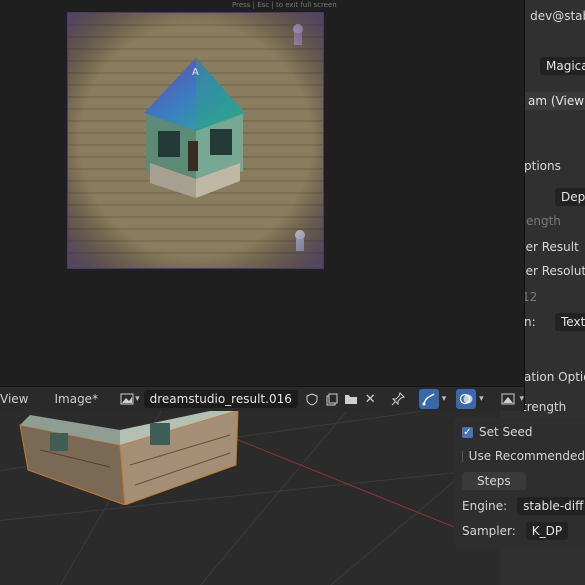  I want to click on open-image-button, so click(351, 399).